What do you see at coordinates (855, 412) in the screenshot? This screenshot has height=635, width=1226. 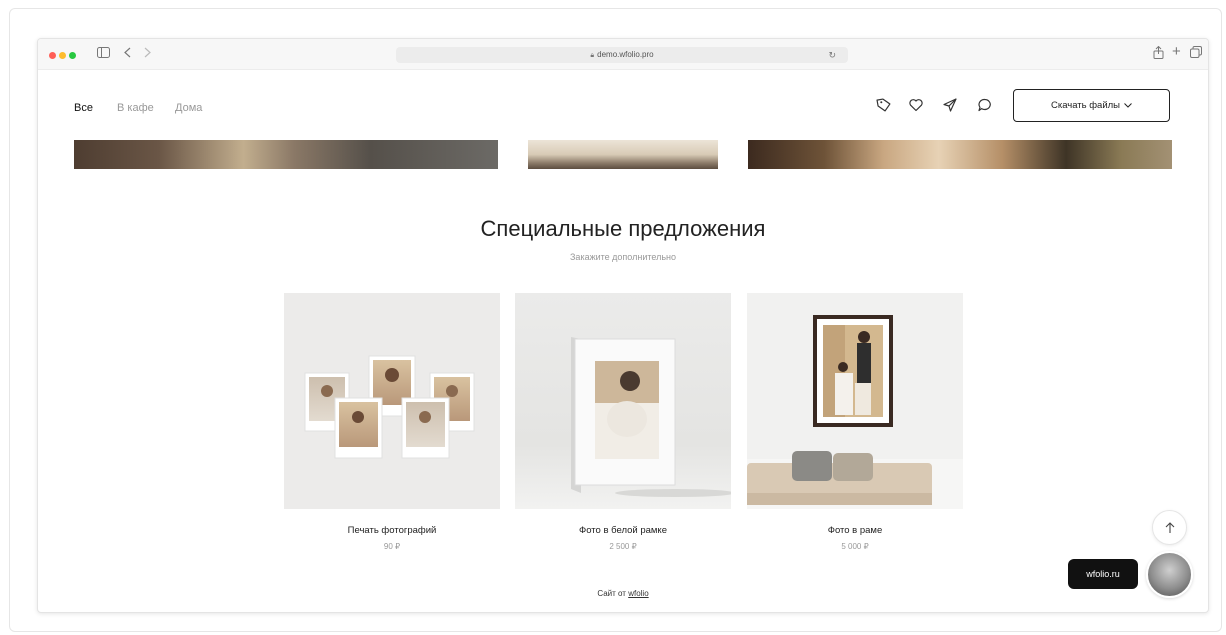 I see `framed-illustration` at bounding box center [855, 412].